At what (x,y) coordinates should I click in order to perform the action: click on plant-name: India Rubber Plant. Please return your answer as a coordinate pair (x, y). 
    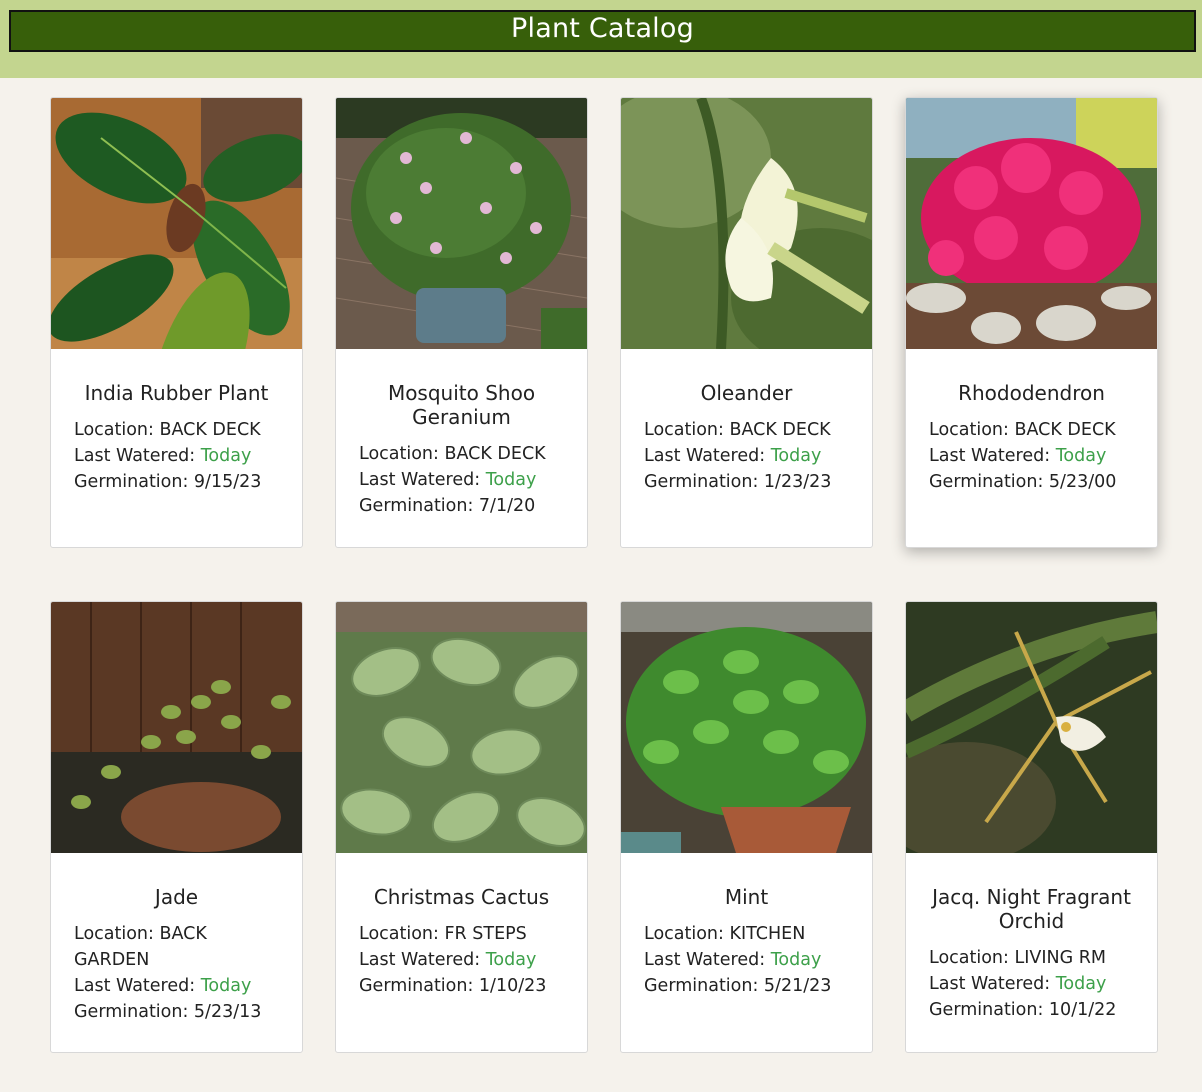
    Looking at the image, I should click on (176, 393).